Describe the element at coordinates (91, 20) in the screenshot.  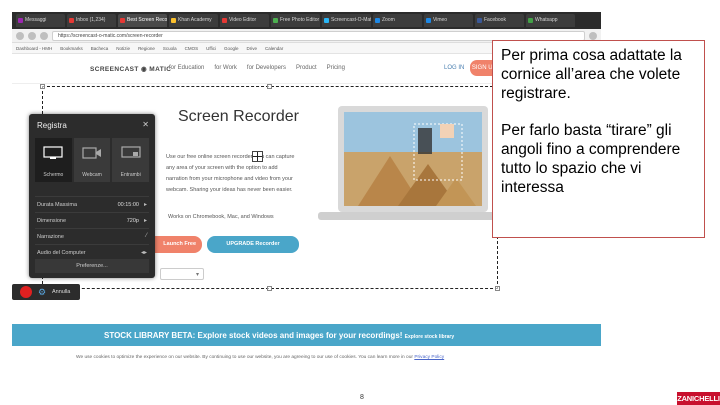
I see `browser-tab: Inbox (1,234)` at that location.